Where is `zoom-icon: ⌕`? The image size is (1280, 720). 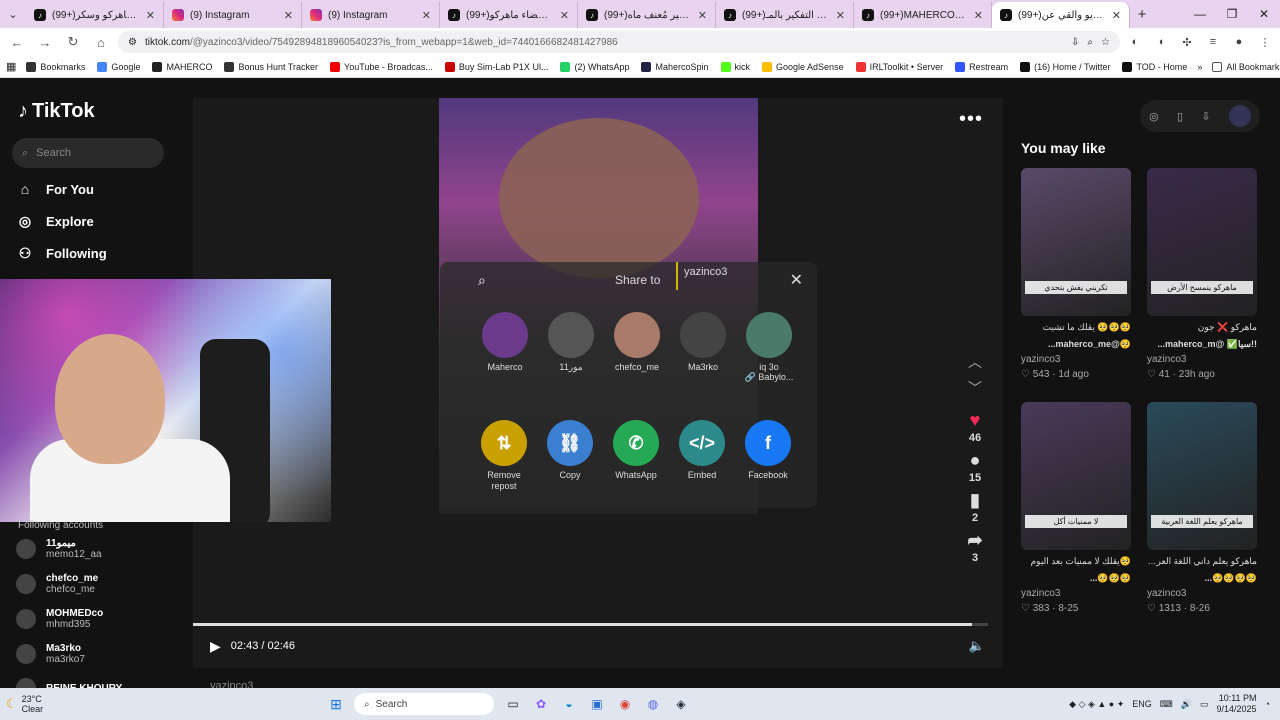
zoom-icon: ⌕ is located at coordinates (1090, 42).